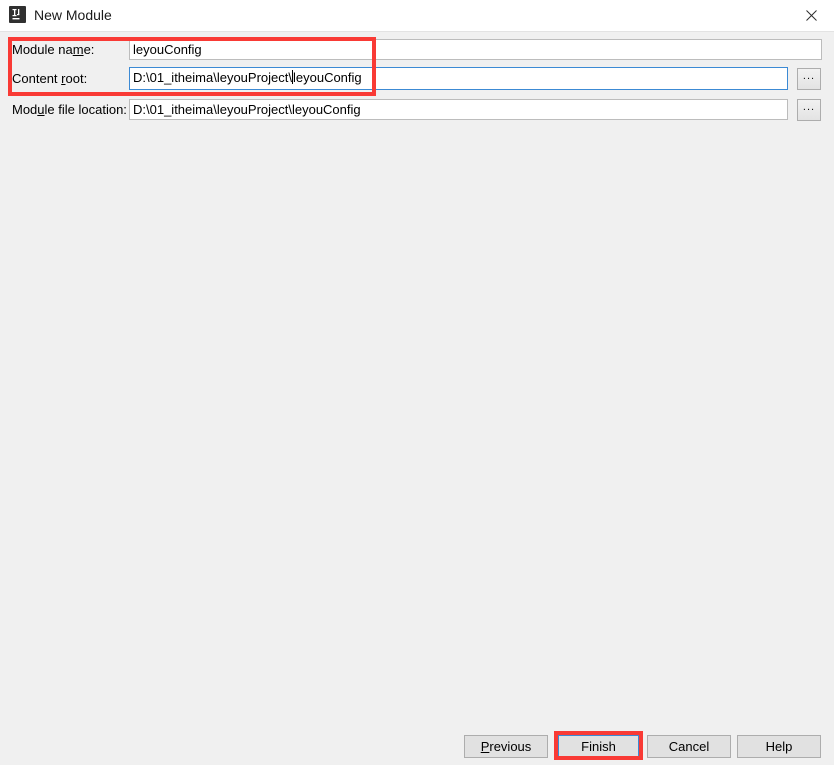  What do you see at coordinates (417, 16) in the screenshot?
I see `title-bar: New Module` at bounding box center [417, 16].